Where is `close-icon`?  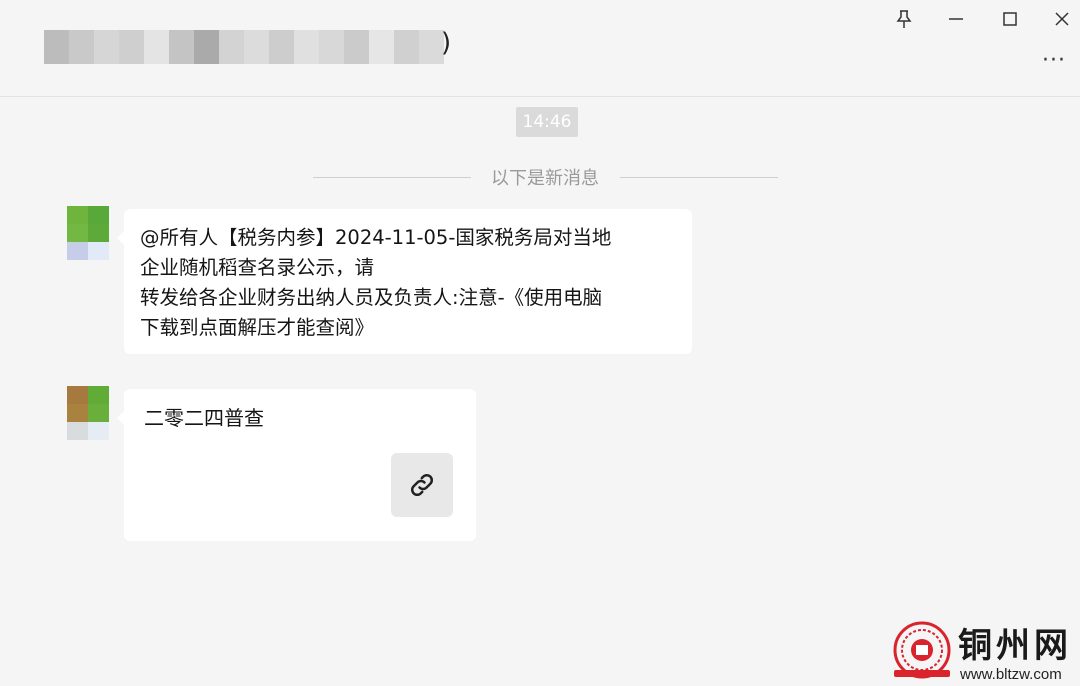
close-icon is located at coordinates (1062, 19).